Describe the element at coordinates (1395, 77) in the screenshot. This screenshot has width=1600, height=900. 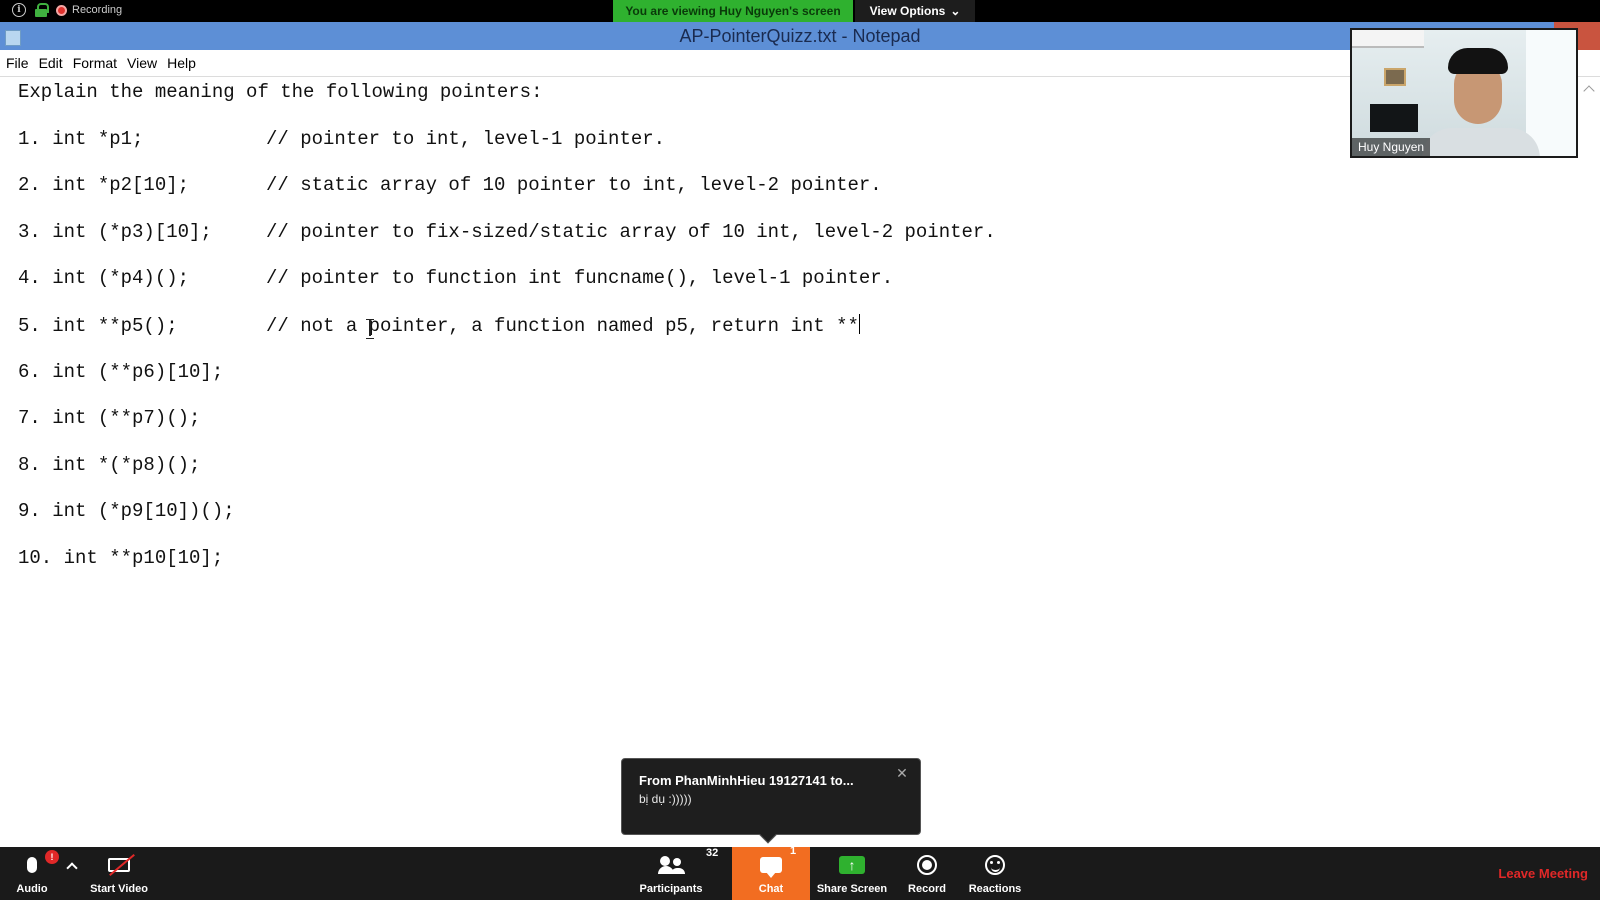
I see `wall-clock` at that location.